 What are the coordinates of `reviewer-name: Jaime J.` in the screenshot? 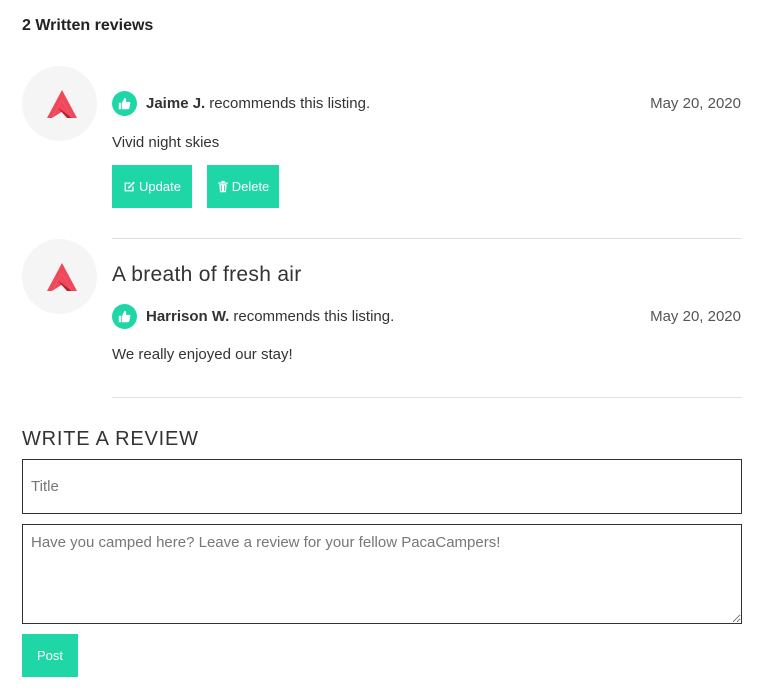 It's located at (176, 103).